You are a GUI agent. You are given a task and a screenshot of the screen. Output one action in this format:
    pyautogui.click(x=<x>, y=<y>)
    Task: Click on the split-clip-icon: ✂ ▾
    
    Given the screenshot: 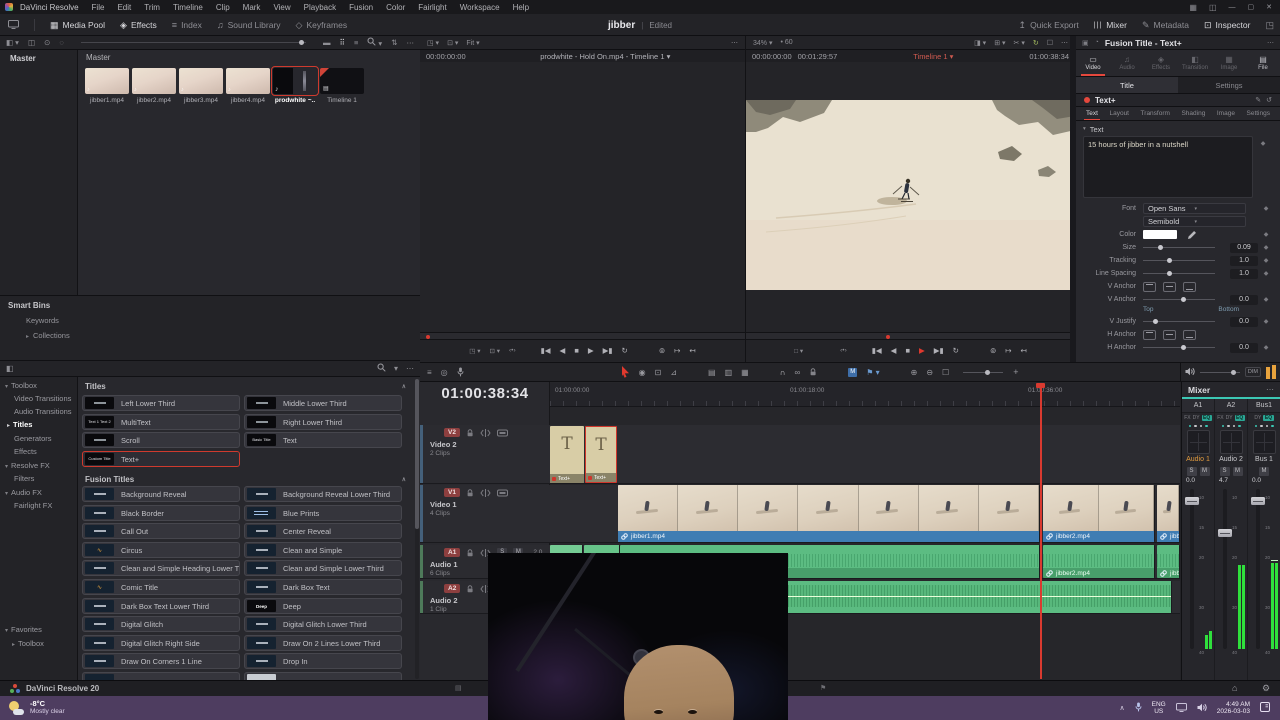 What is the action you would take?
    pyautogui.click(x=1019, y=43)
    